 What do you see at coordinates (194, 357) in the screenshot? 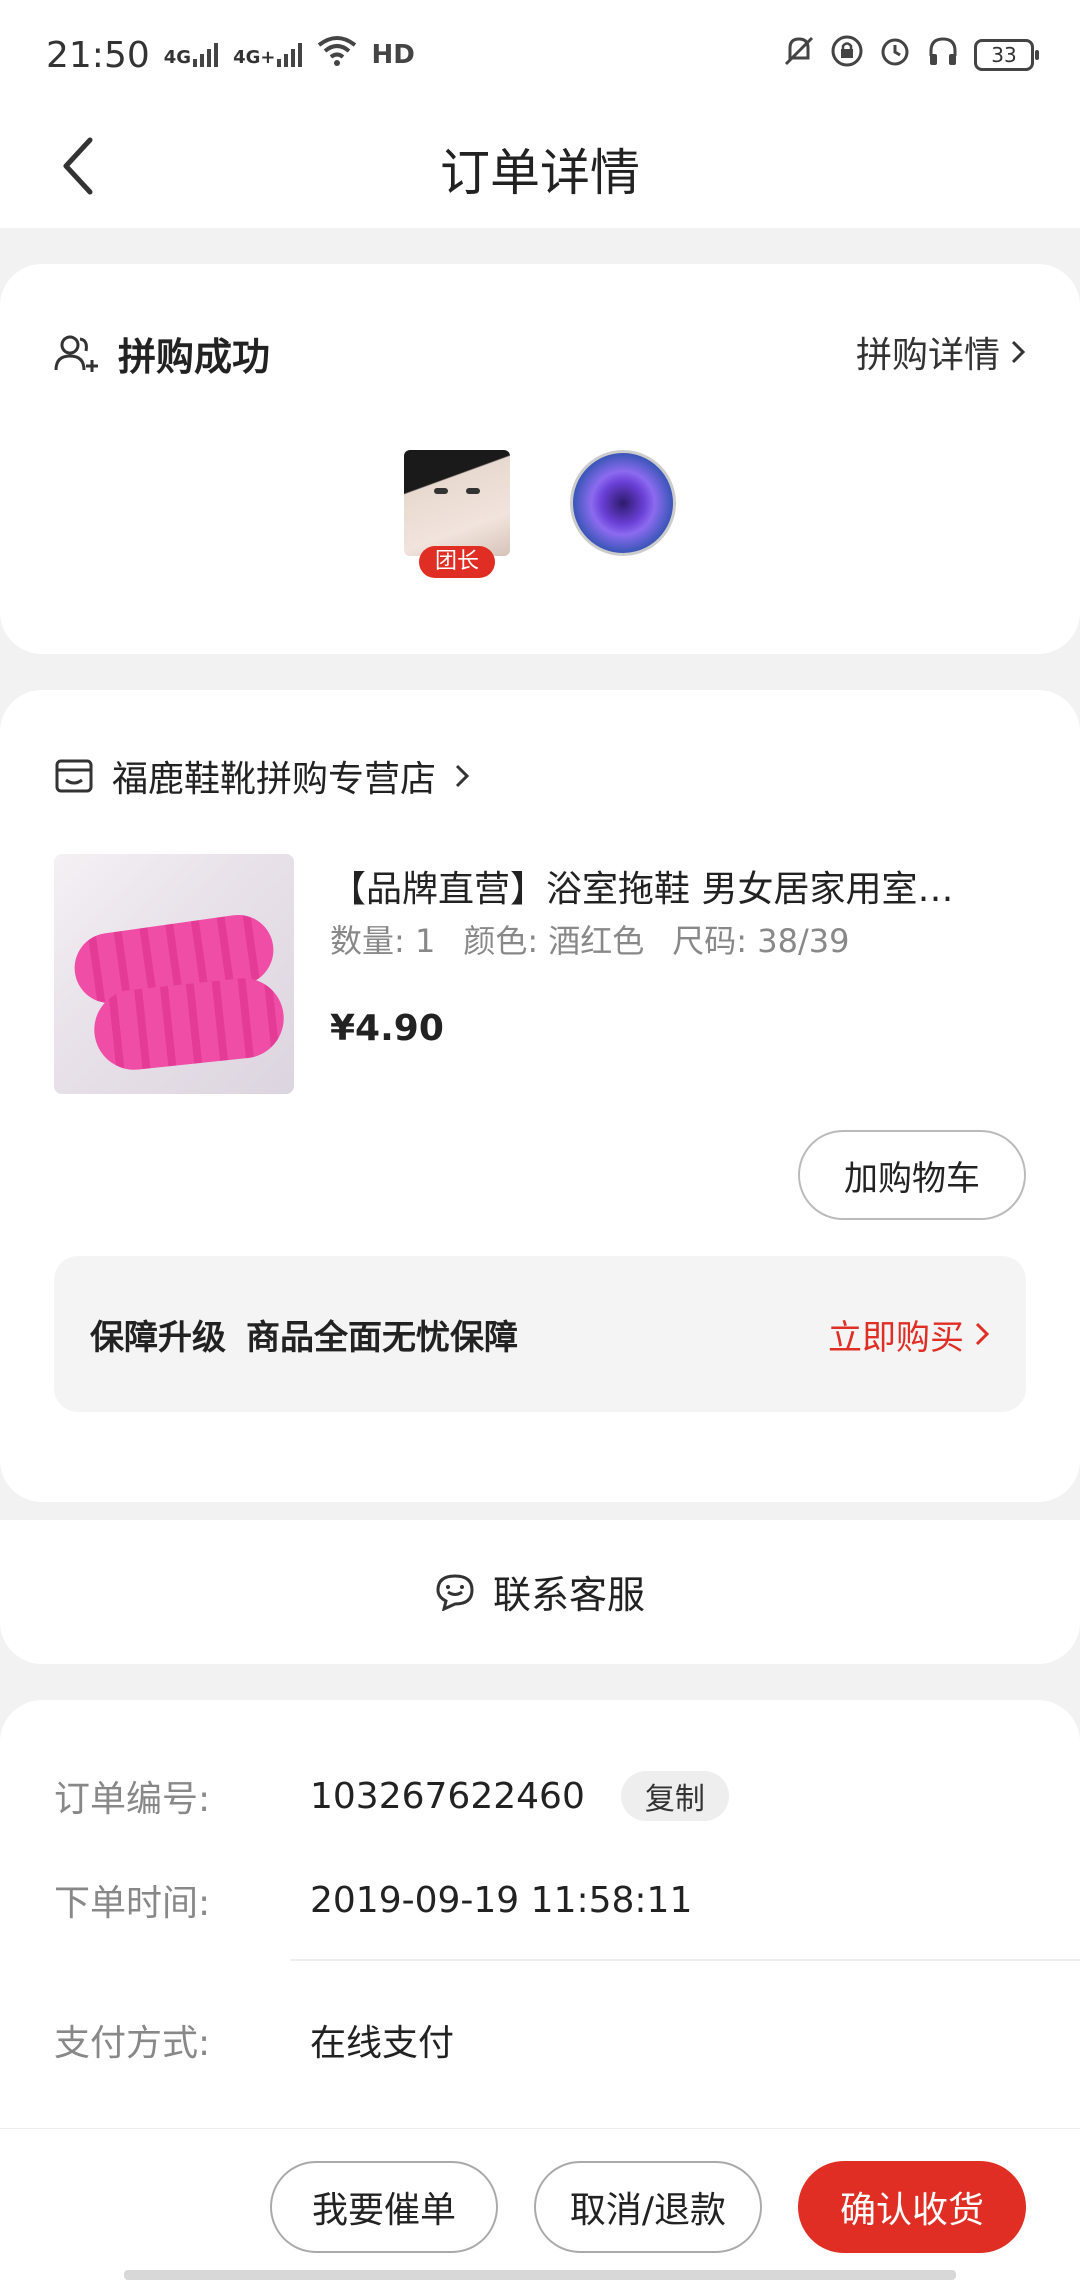
I see `group-buy-status: 拼购成功` at bounding box center [194, 357].